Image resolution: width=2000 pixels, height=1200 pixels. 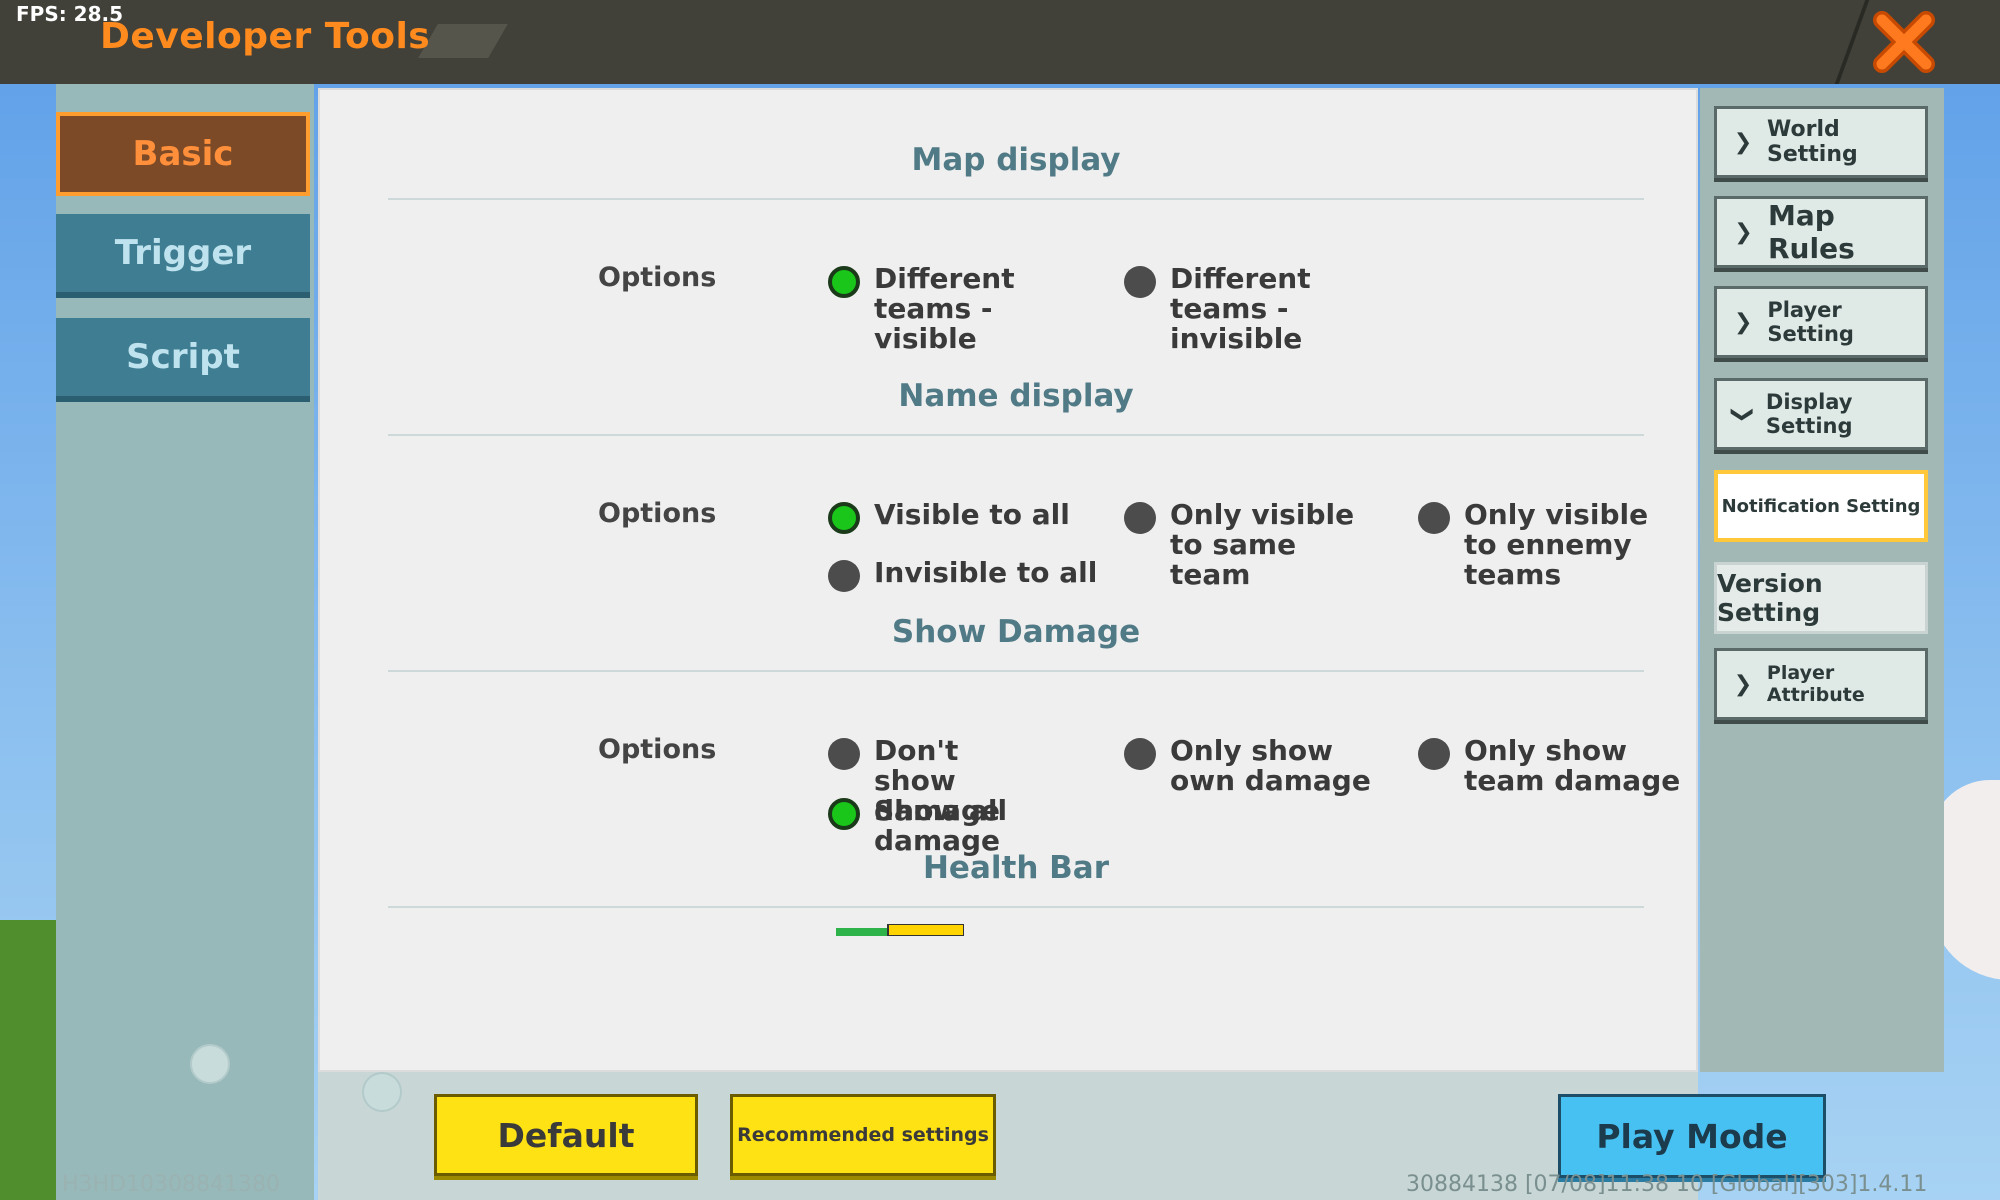 What do you see at coordinates (1262, 544) in the screenshot?
I see `radio-label: Only visible to same team` at bounding box center [1262, 544].